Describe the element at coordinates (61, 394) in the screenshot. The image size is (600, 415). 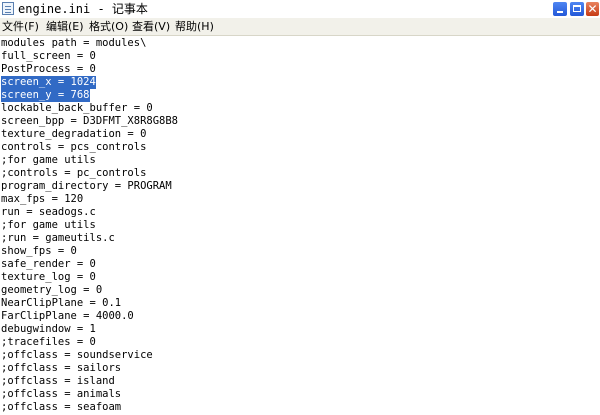
I see `line-text: ;offclass = animals` at that location.